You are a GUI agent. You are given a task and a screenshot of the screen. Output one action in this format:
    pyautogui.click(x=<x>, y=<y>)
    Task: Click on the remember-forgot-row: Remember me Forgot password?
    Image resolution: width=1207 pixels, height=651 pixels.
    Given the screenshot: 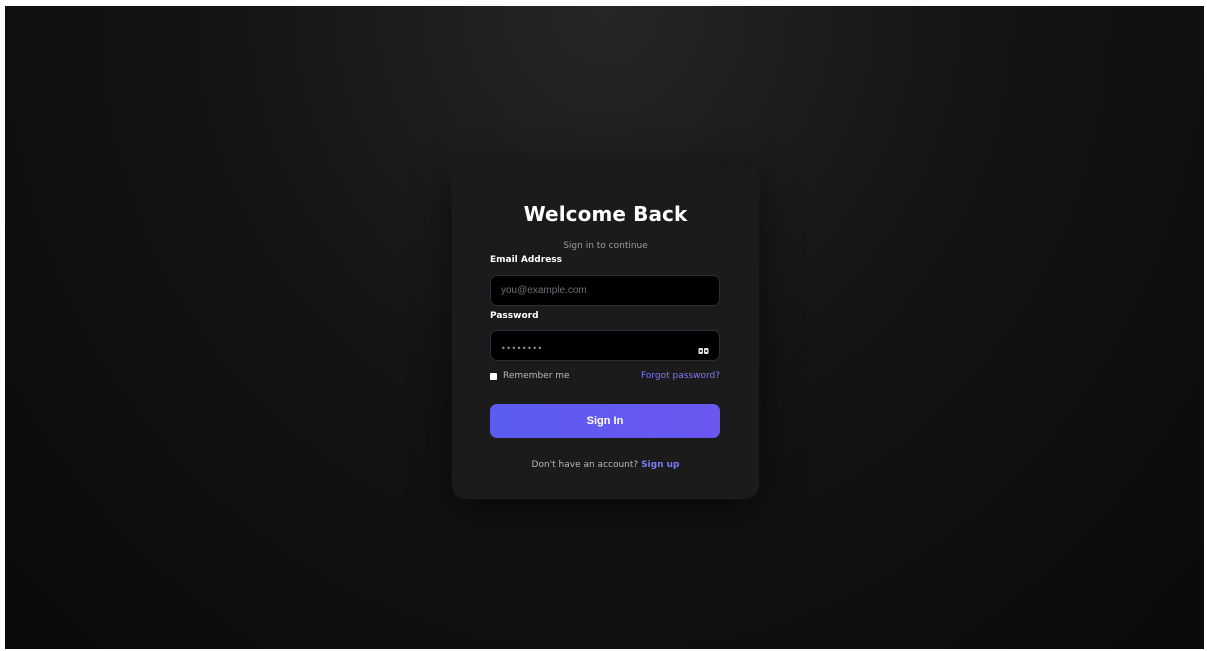 What is the action you would take?
    pyautogui.click(x=605, y=378)
    